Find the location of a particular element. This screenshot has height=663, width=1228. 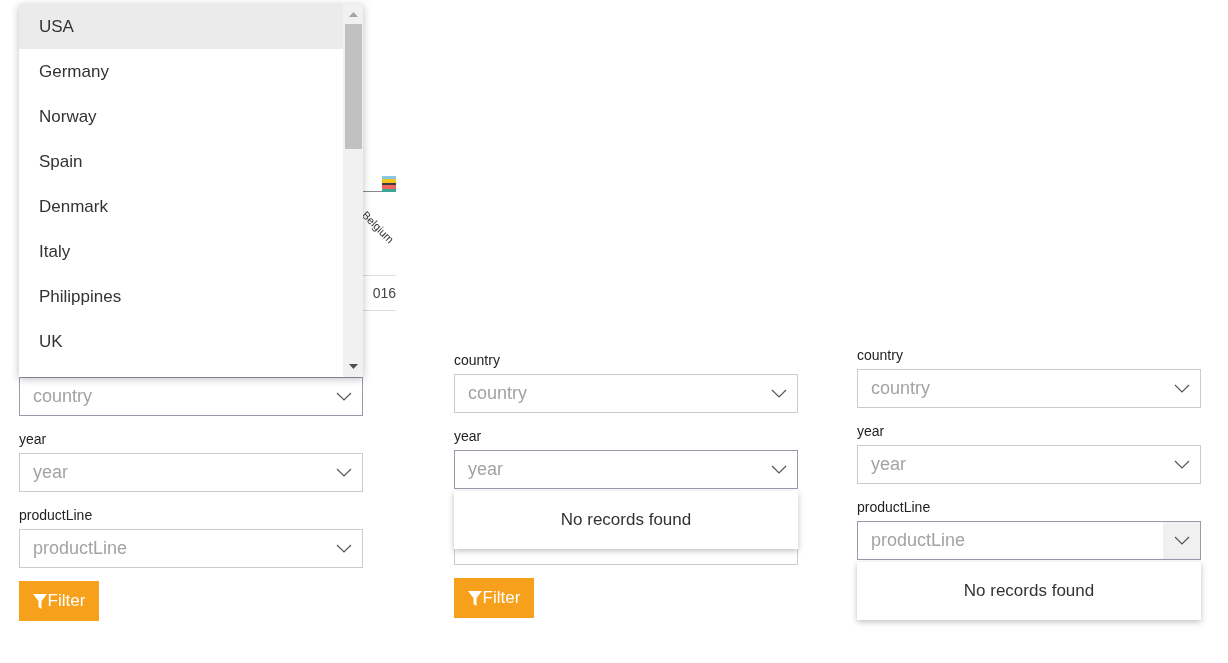

dropdown-option: USA is located at coordinates (181, 26).